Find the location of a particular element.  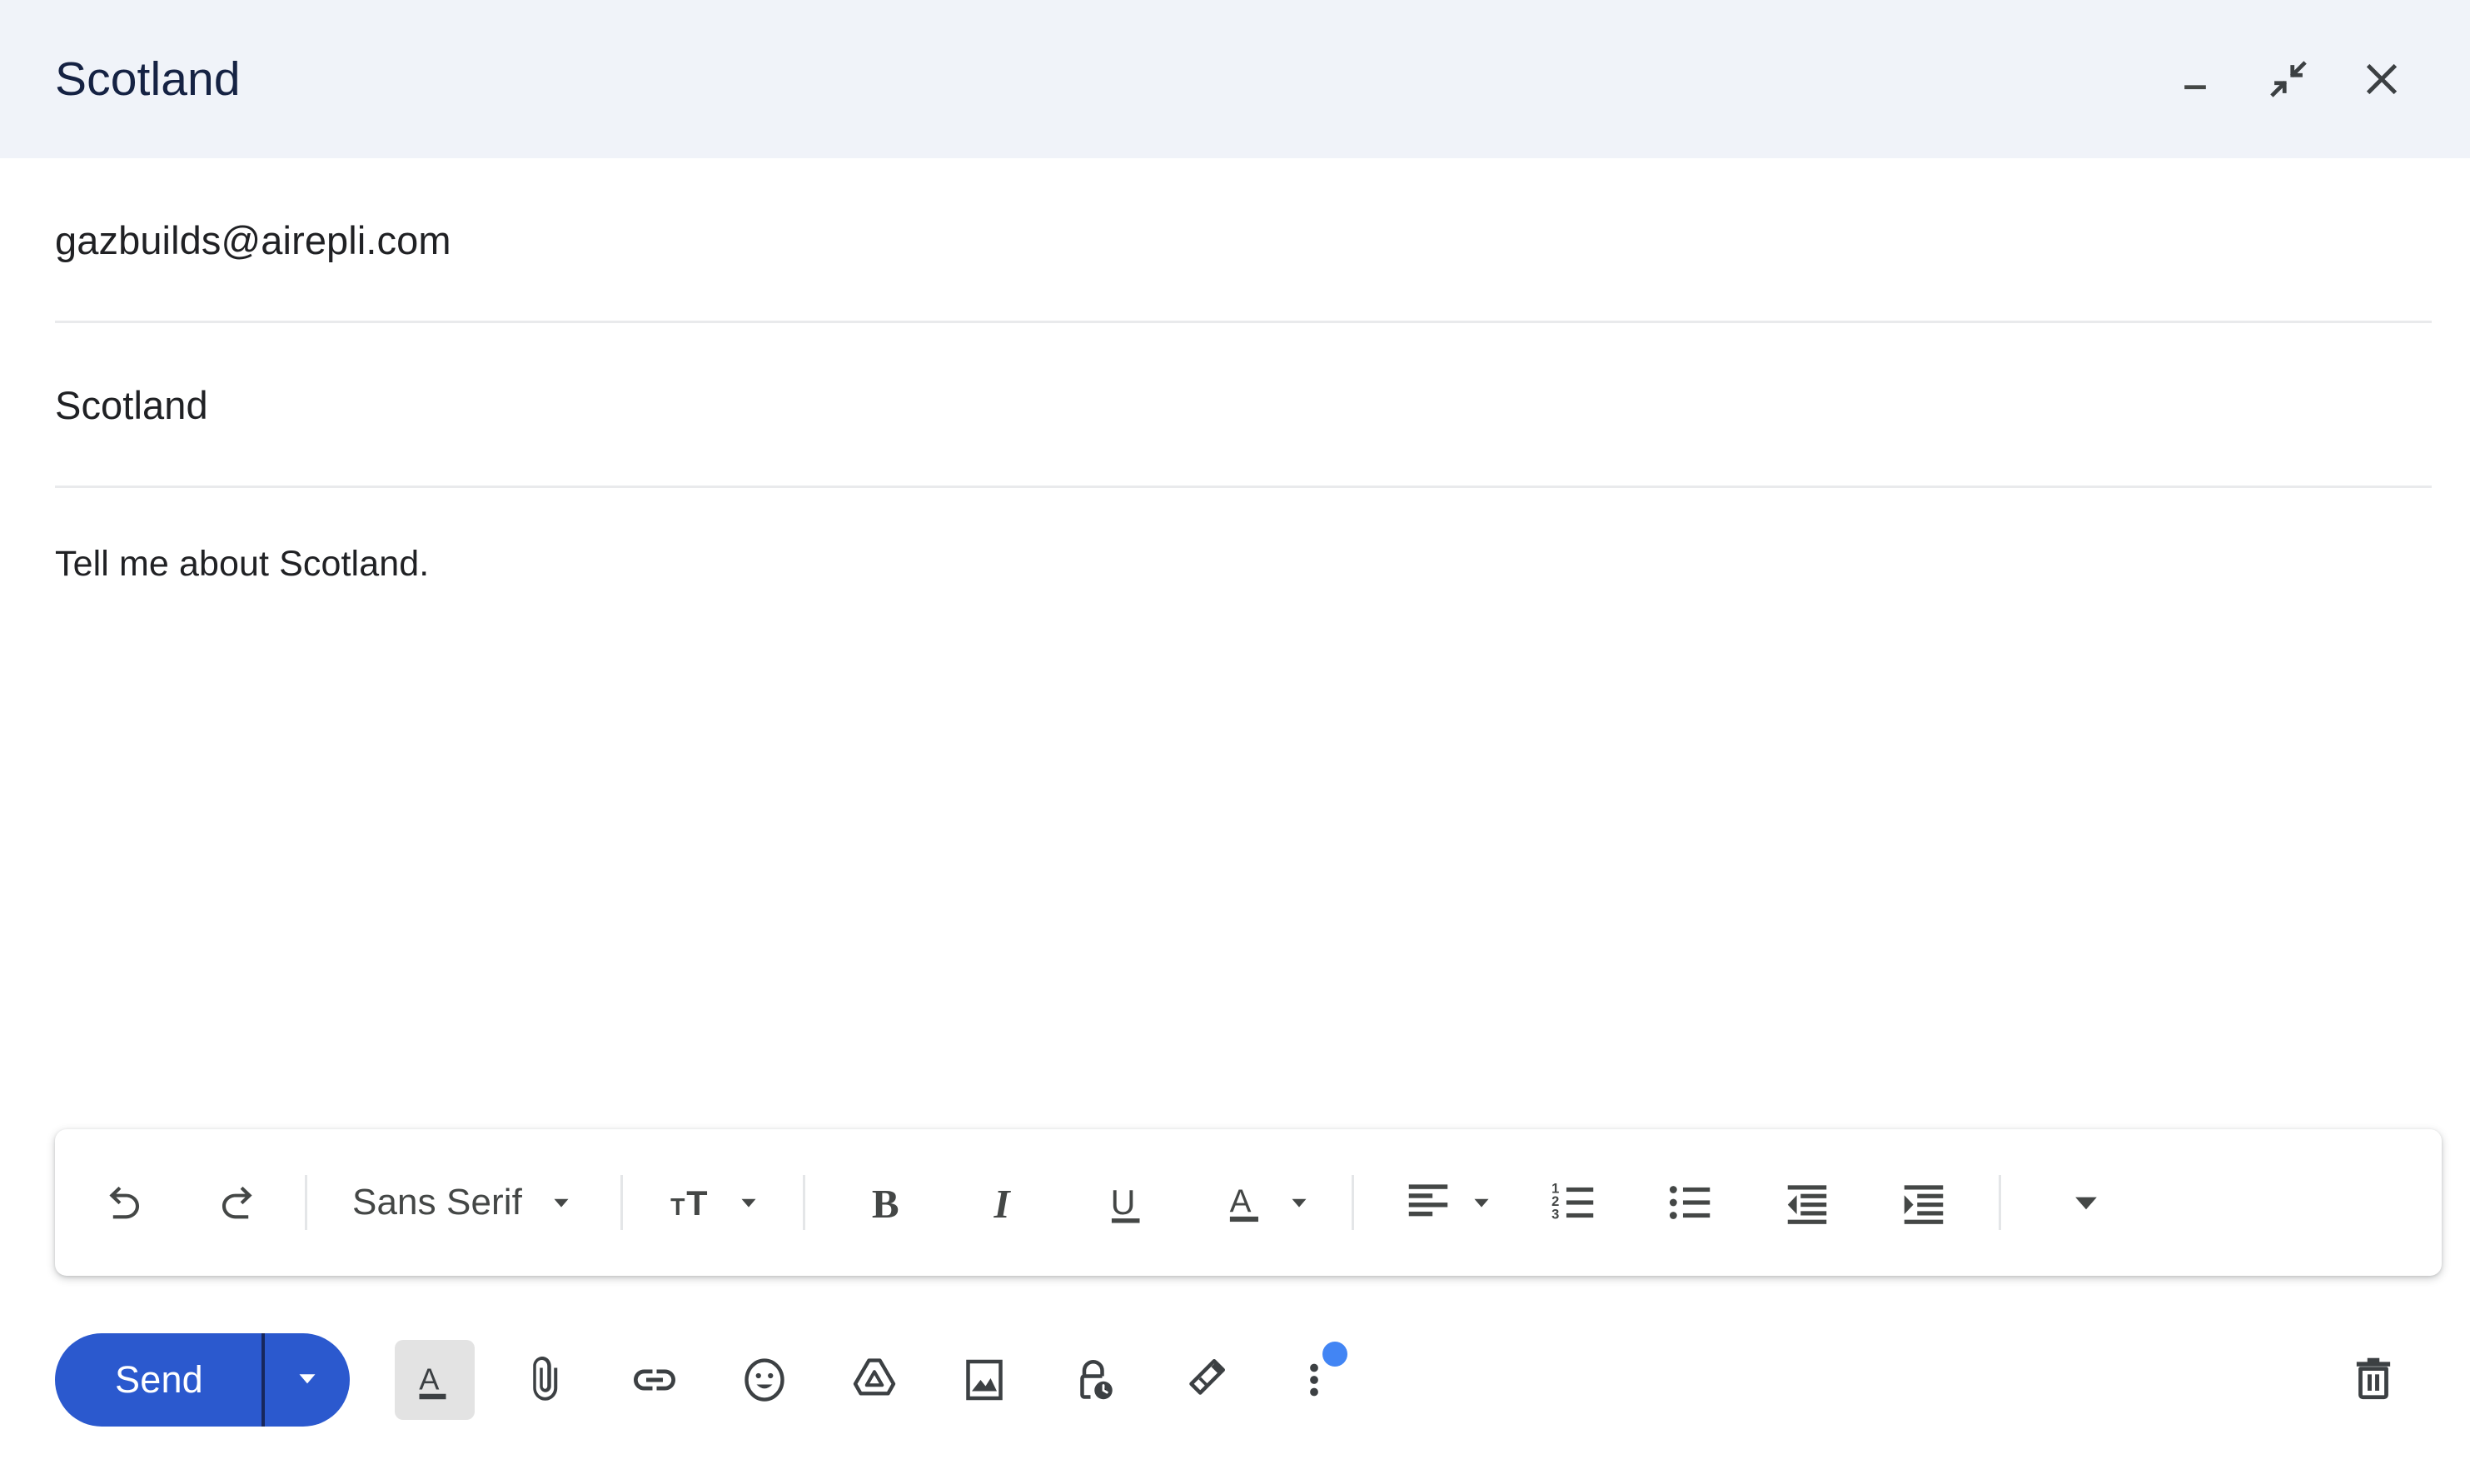

emoji-icon is located at coordinates (764, 1380).